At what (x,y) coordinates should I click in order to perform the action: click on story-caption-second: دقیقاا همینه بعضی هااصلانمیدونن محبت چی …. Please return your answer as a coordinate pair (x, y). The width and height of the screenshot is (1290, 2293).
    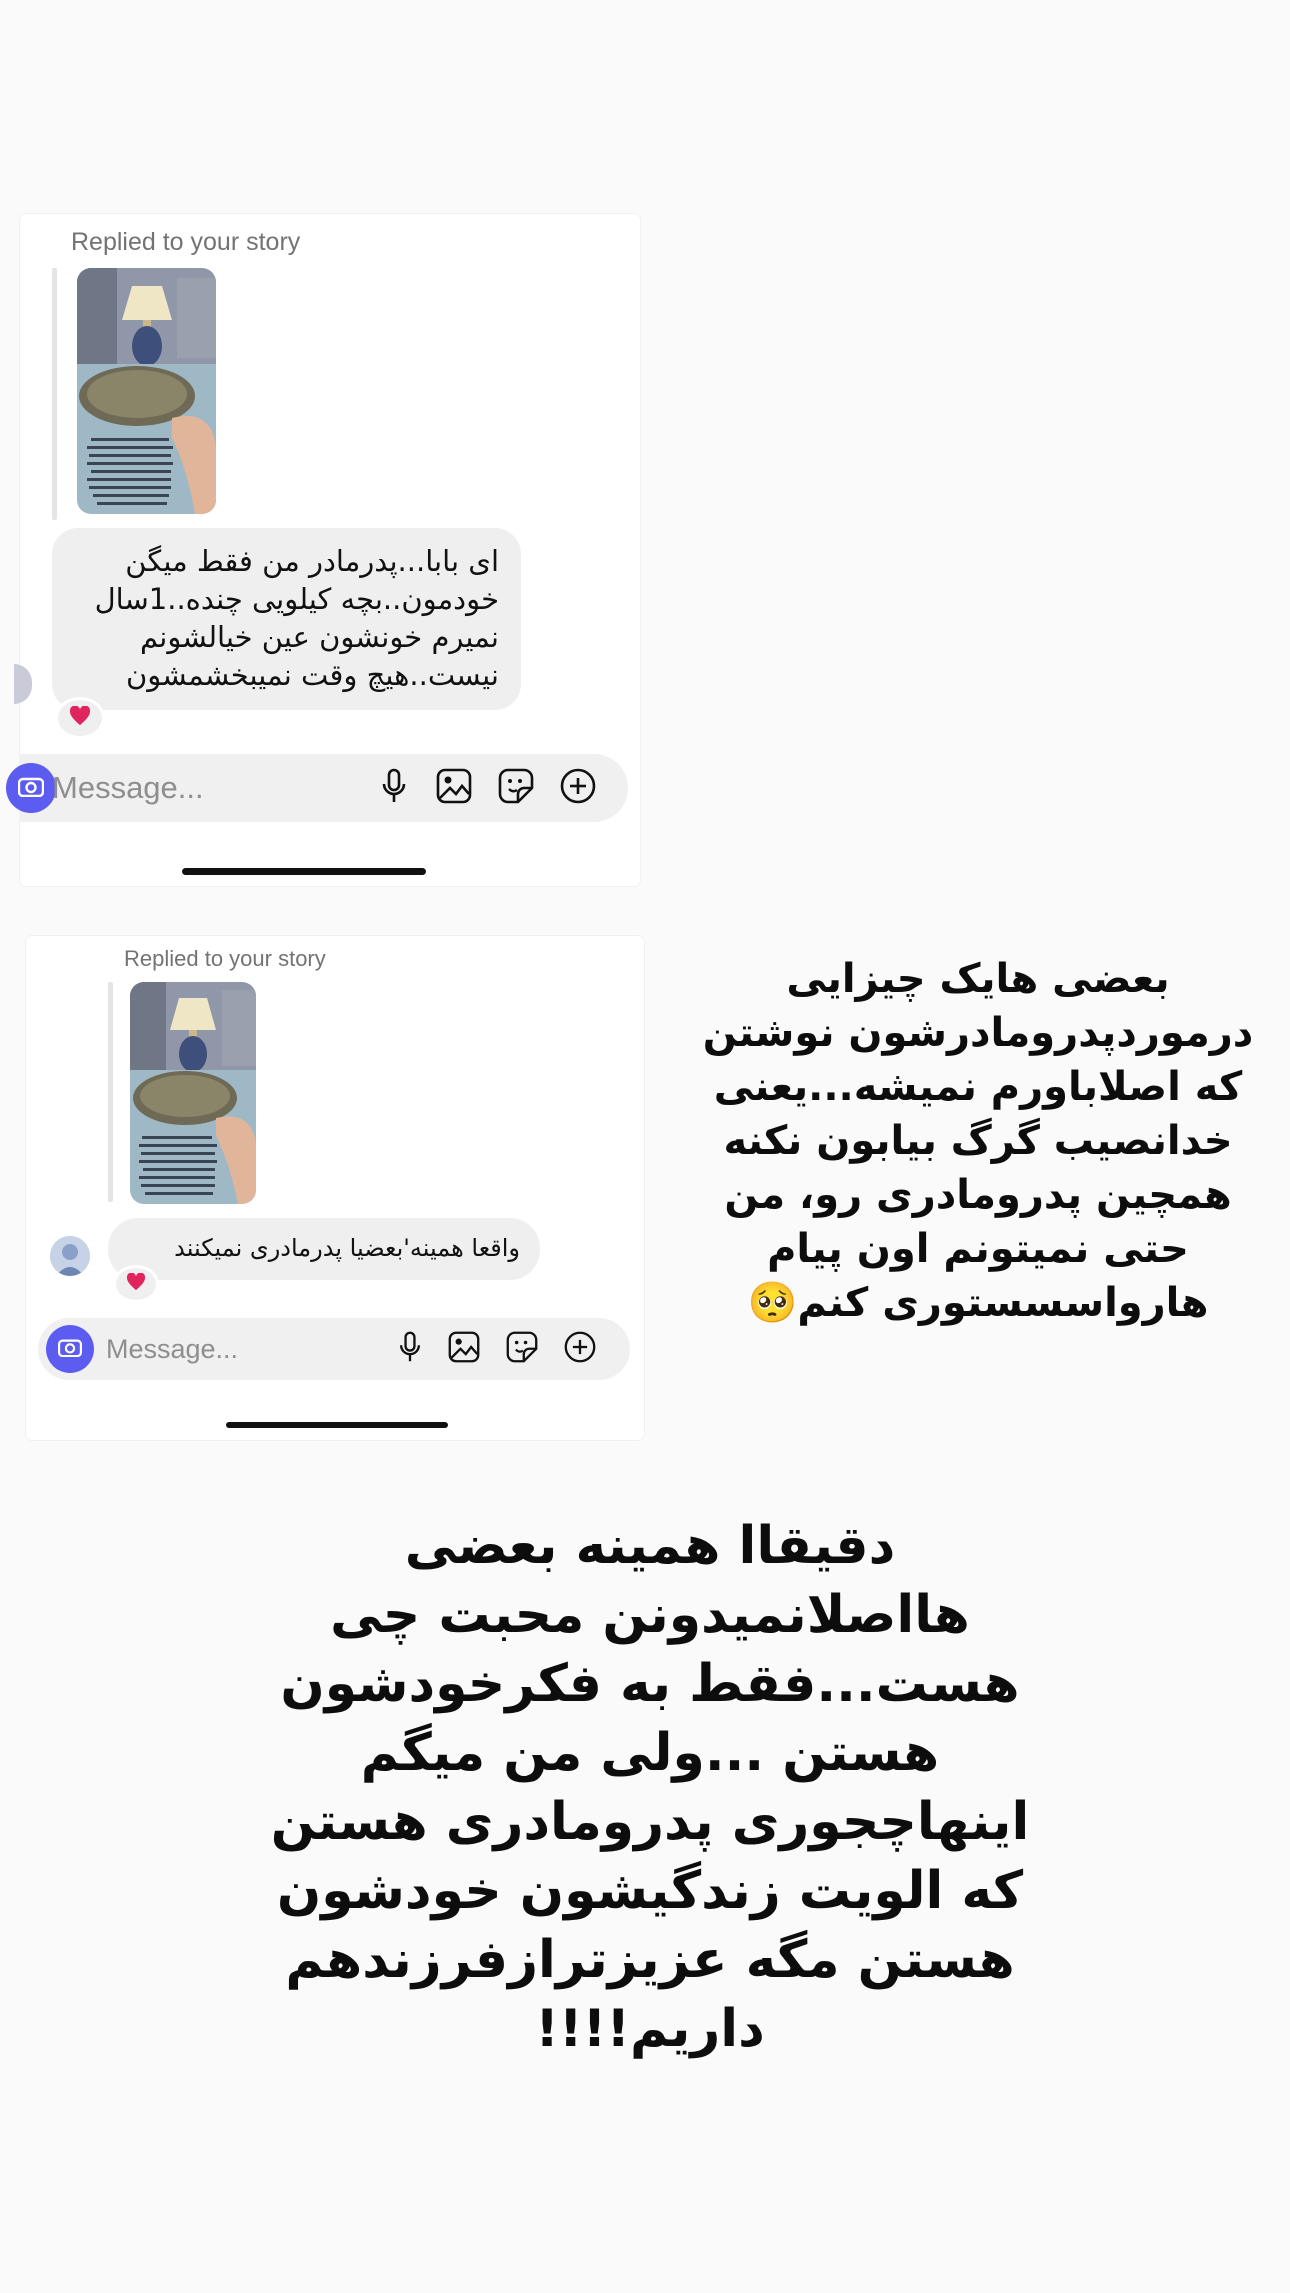
    Looking at the image, I should click on (650, 1787).